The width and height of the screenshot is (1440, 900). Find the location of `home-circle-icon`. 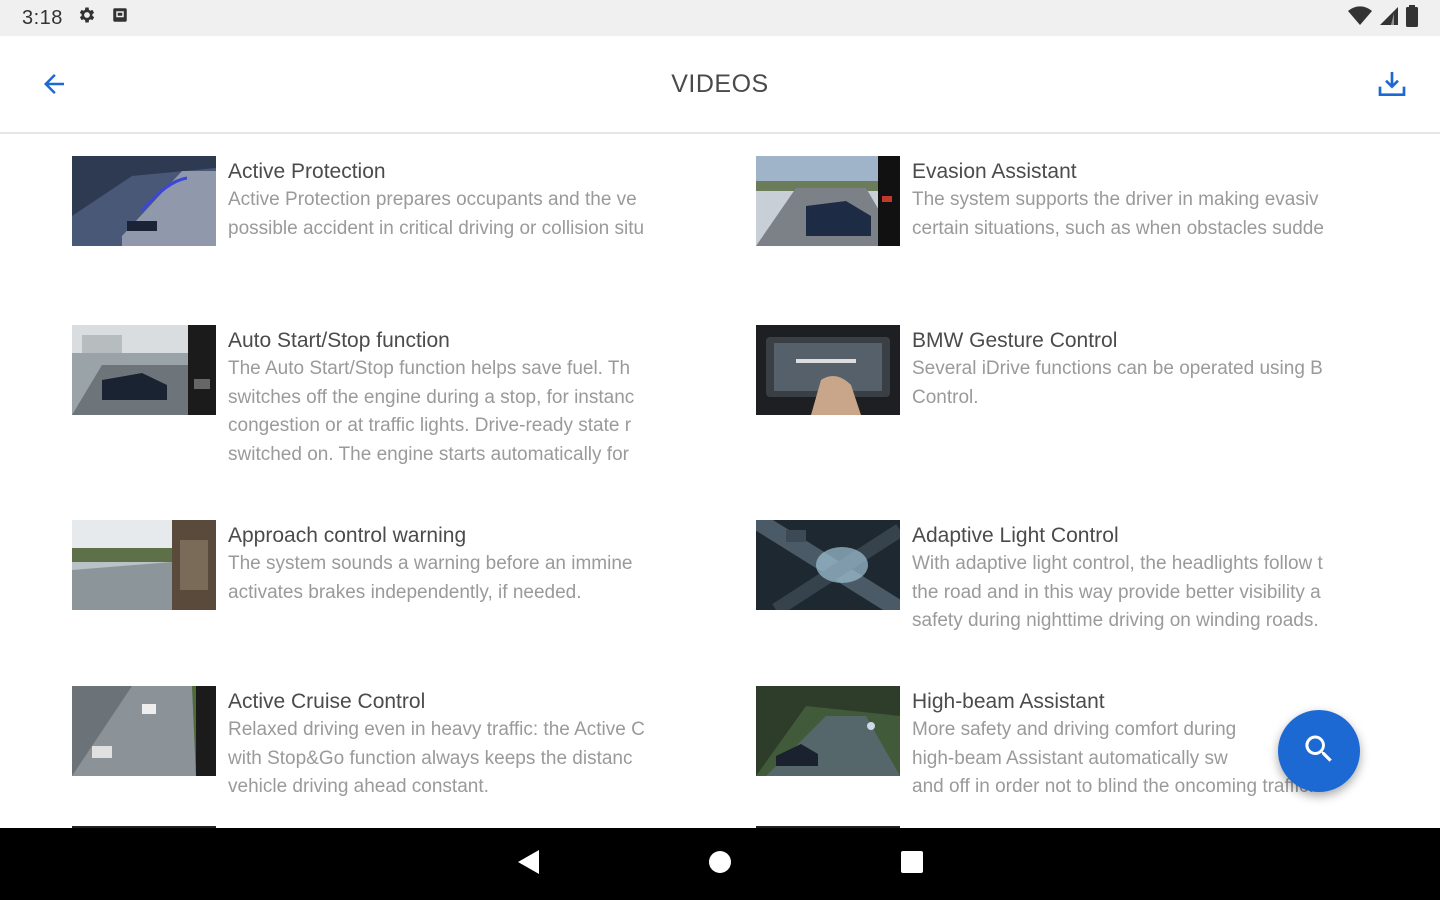

home-circle-icon is located at coordinates (720, 864).